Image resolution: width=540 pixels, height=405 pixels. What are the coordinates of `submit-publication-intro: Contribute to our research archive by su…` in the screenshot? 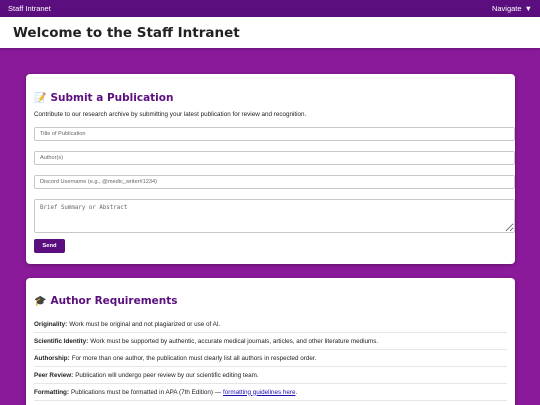 It's located at (170, 114).